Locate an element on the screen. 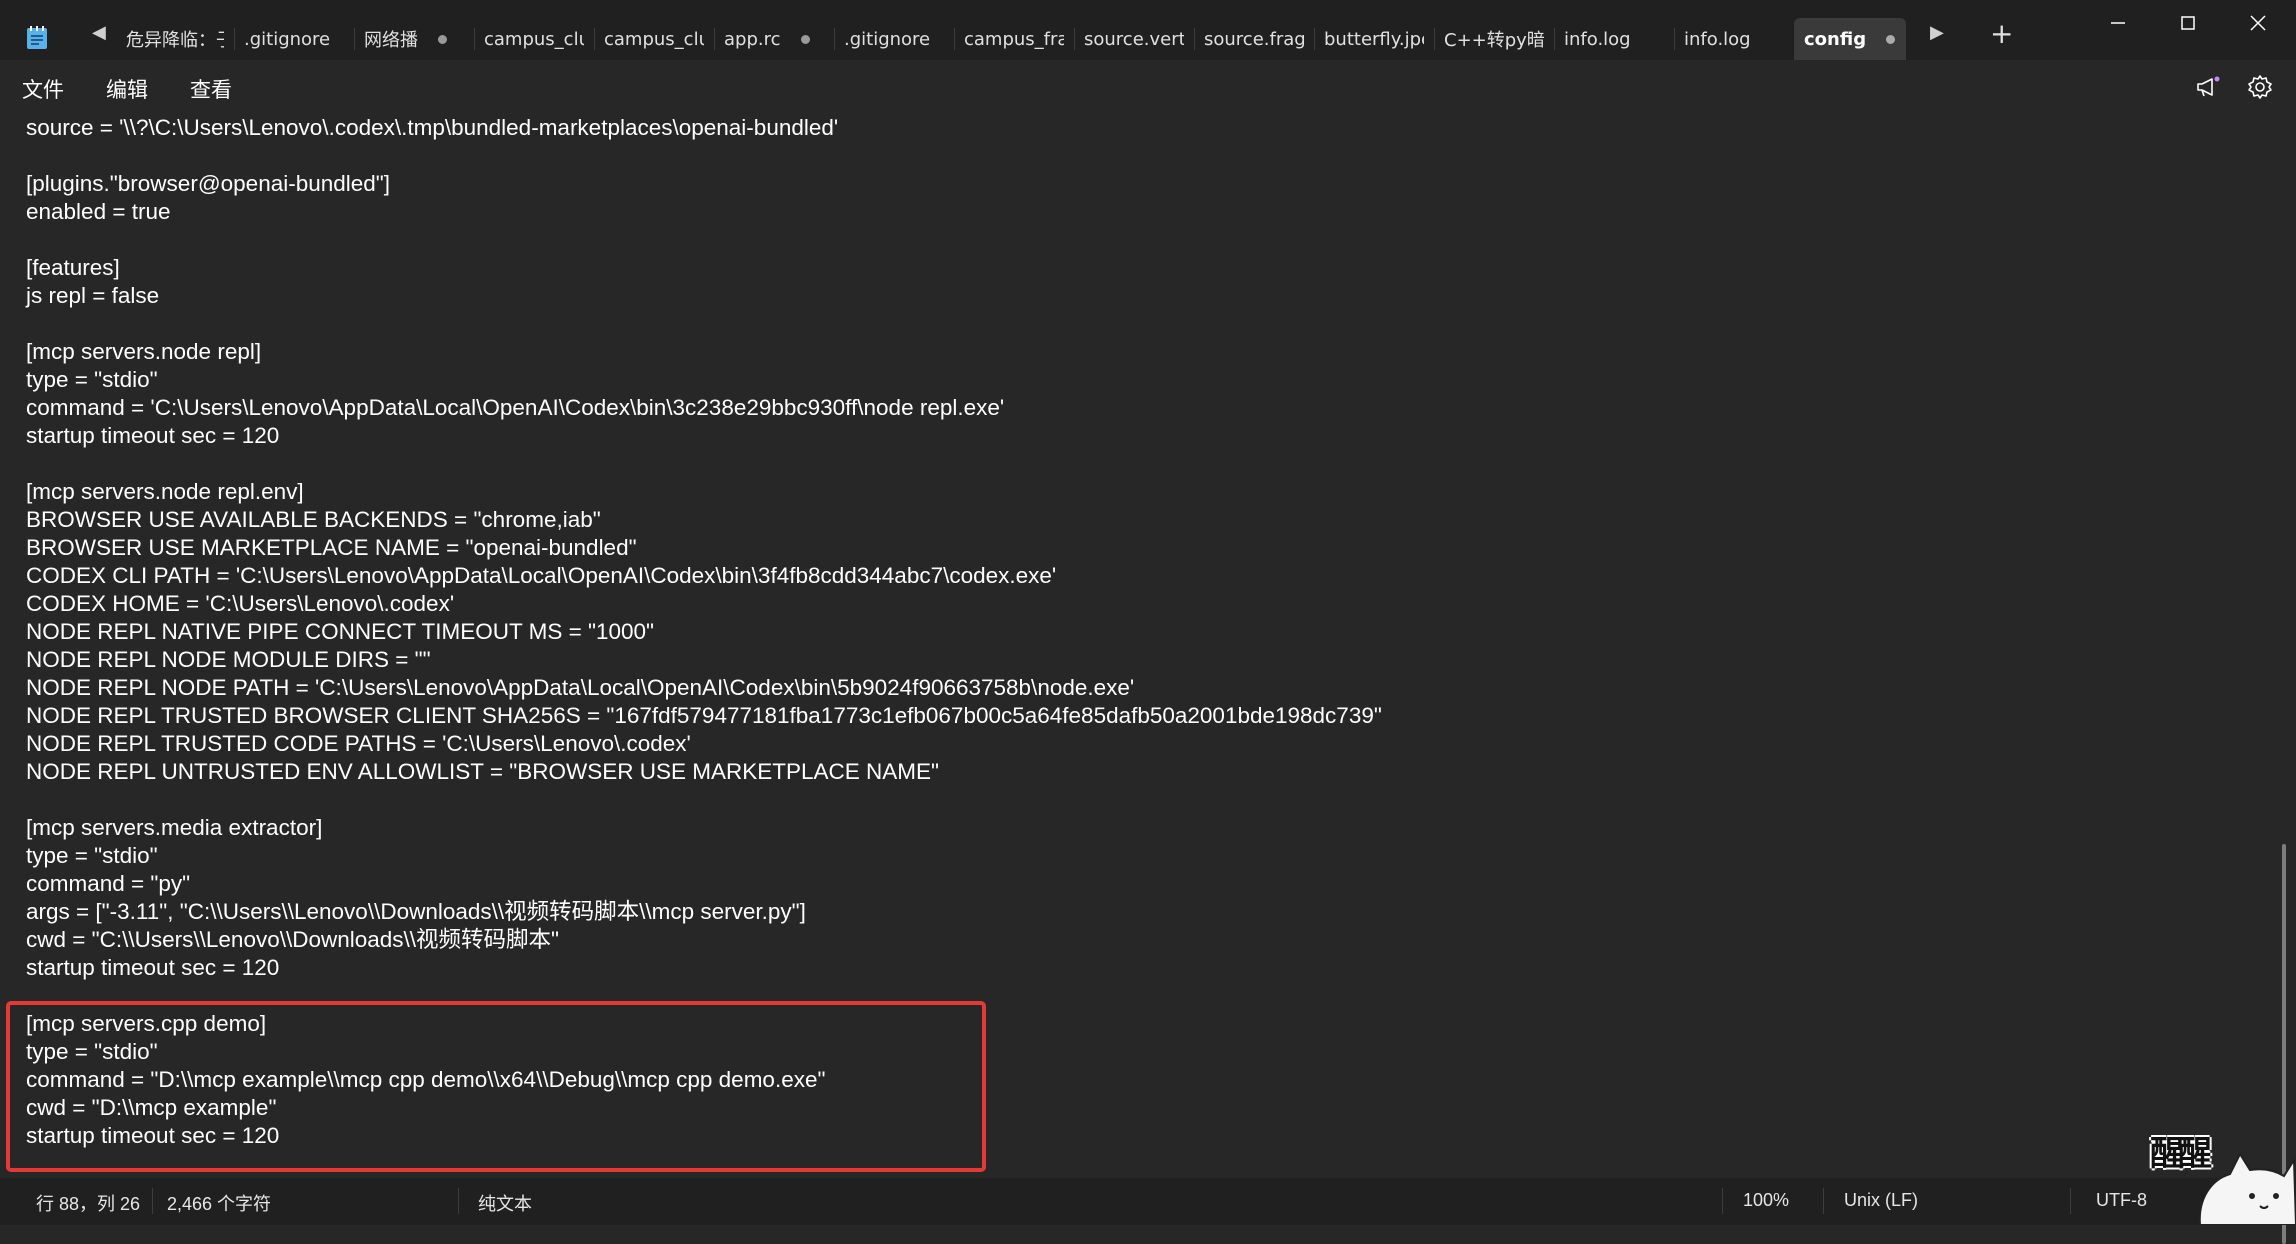  code-line: enabled = true is located at coordinates (704, 212).